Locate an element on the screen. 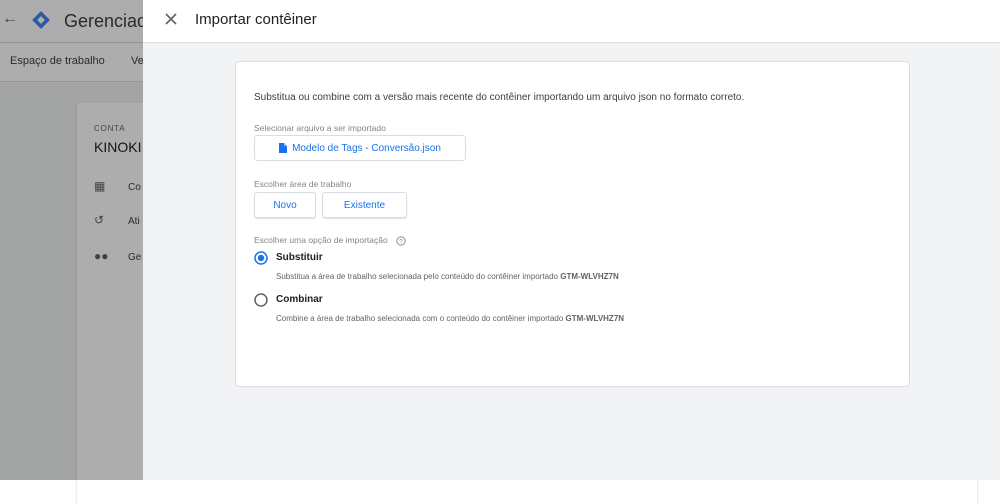 The image size is (1000, 503). option-combine-label: Combinar is located at coordinates (299, 299).